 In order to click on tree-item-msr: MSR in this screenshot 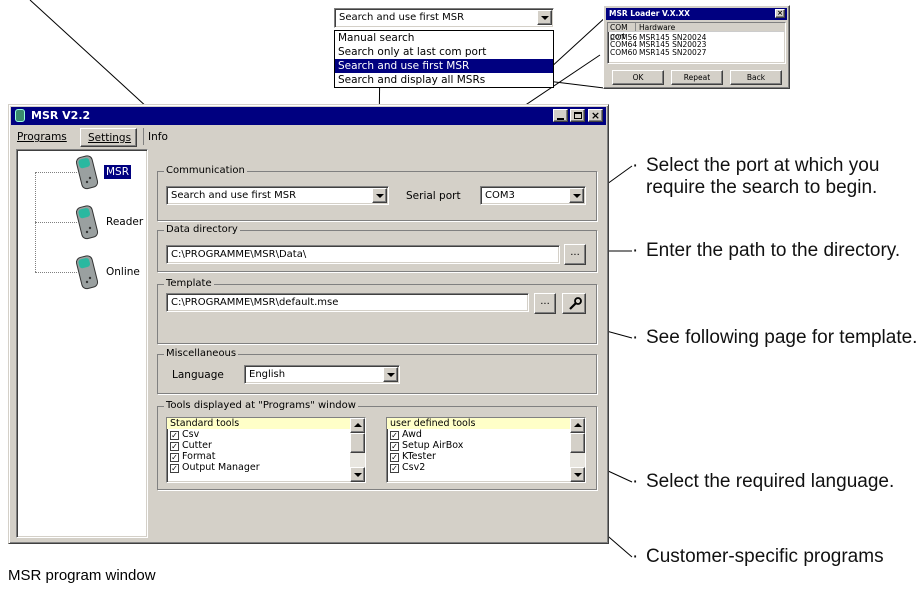, I will do `click(118, 172)`.